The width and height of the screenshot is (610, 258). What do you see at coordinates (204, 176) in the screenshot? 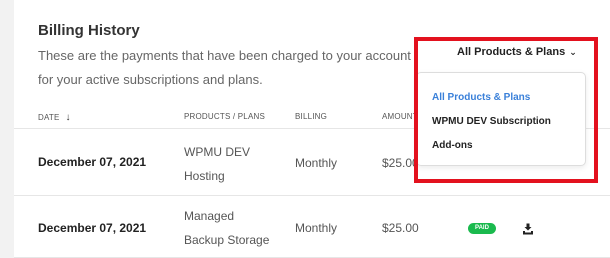
I see `row-product-line2: Hosting` at bounding box center [204, 176].